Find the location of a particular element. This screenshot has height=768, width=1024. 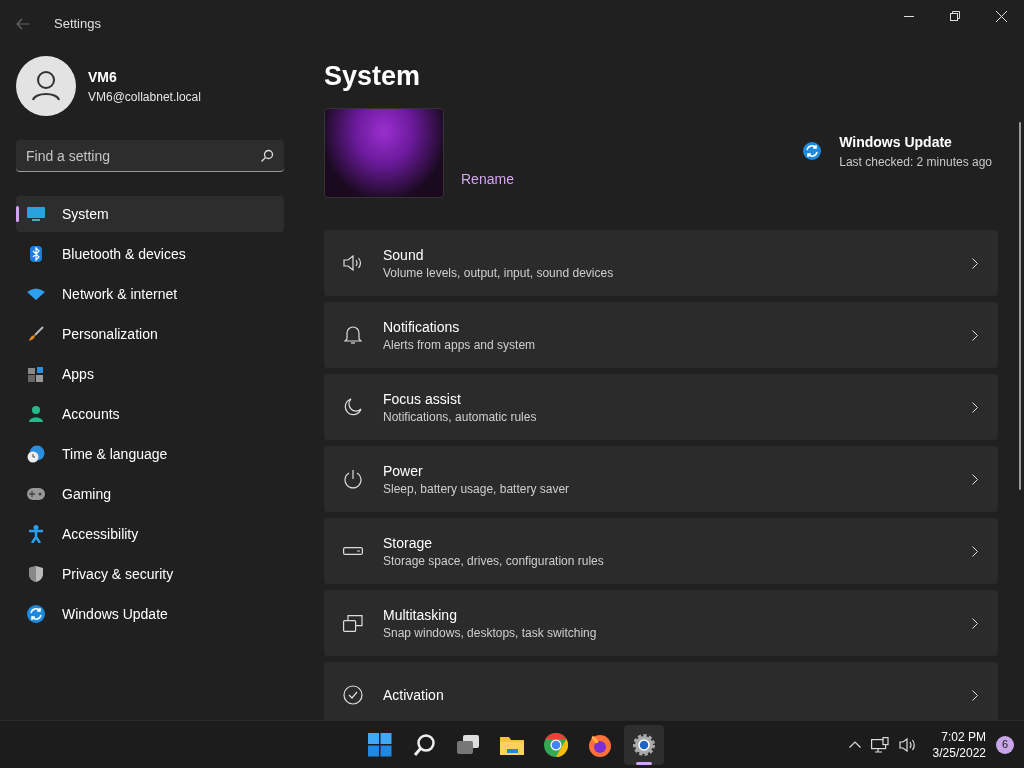

row-subtitle: Notifications, automatic rules is located at coordinates (460, 416).